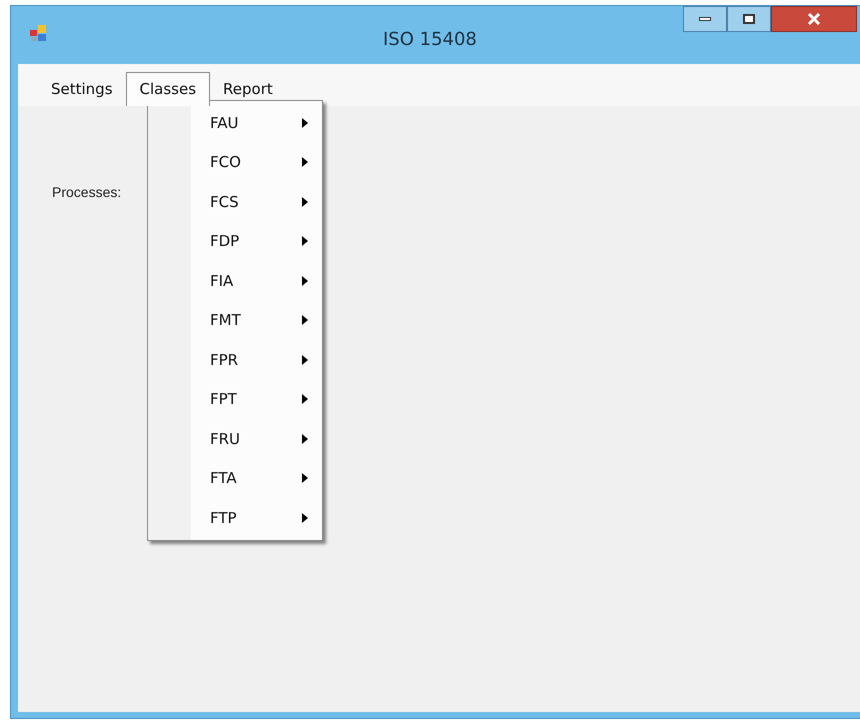 The image size is (860, 724). I want to click on menu-entry-label: FTP, so click(224, 518).